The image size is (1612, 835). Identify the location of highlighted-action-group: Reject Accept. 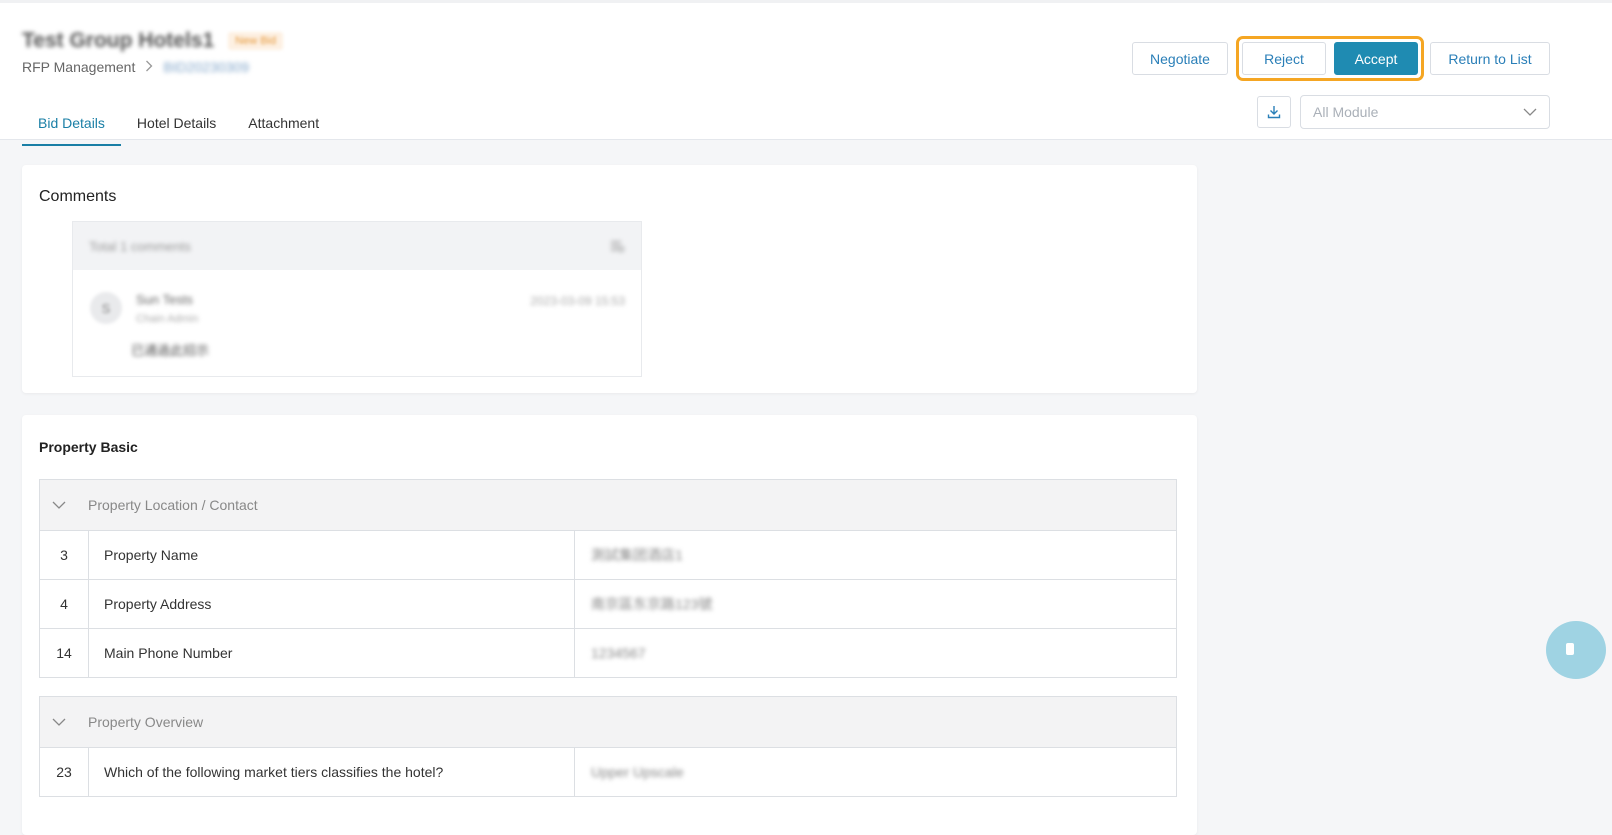
(1330, 58).